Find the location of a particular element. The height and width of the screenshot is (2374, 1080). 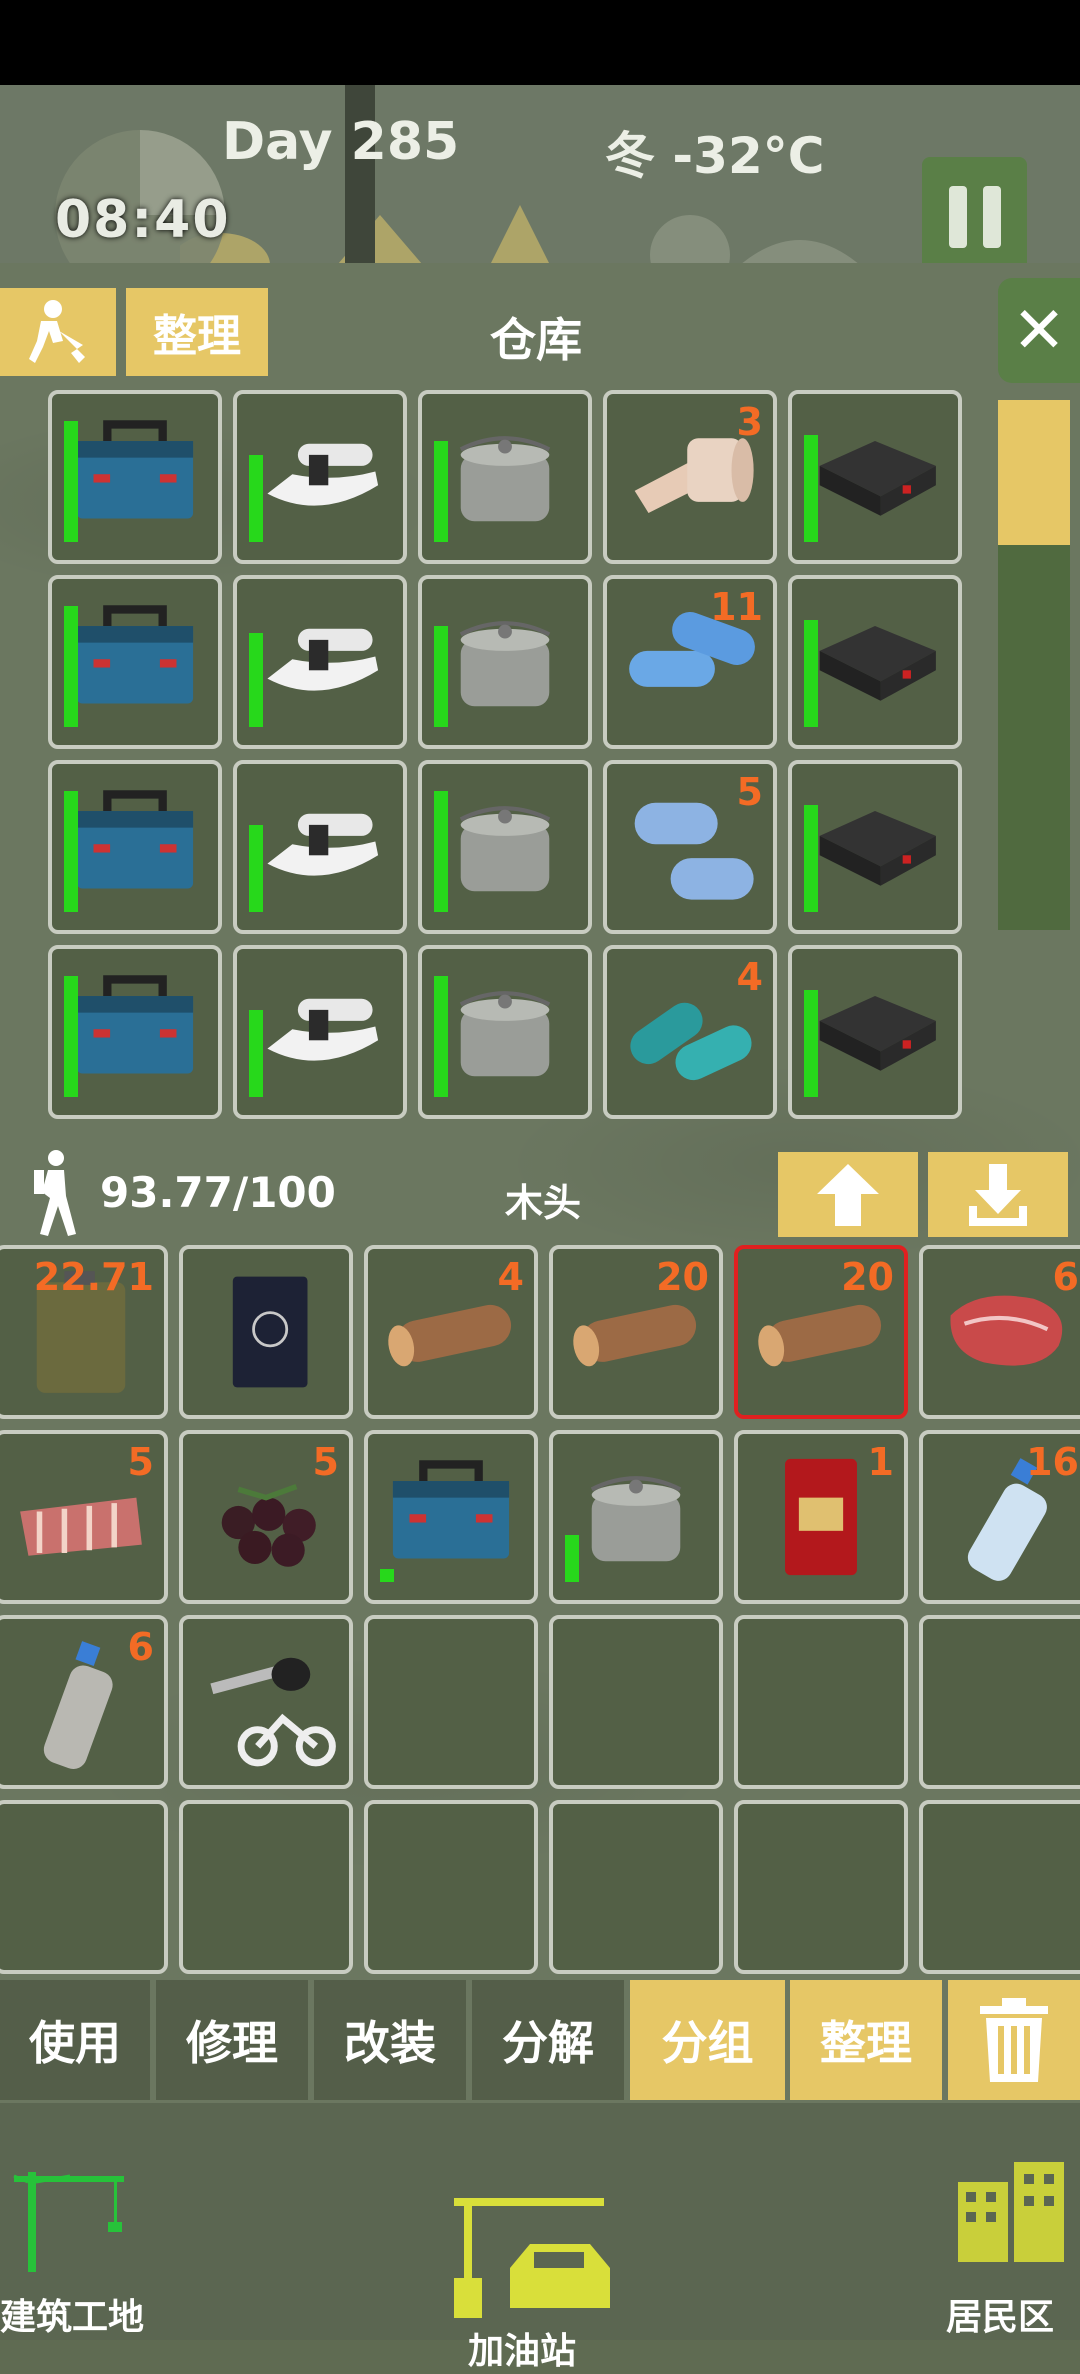

construction-button is located at coordinates (58, 332).